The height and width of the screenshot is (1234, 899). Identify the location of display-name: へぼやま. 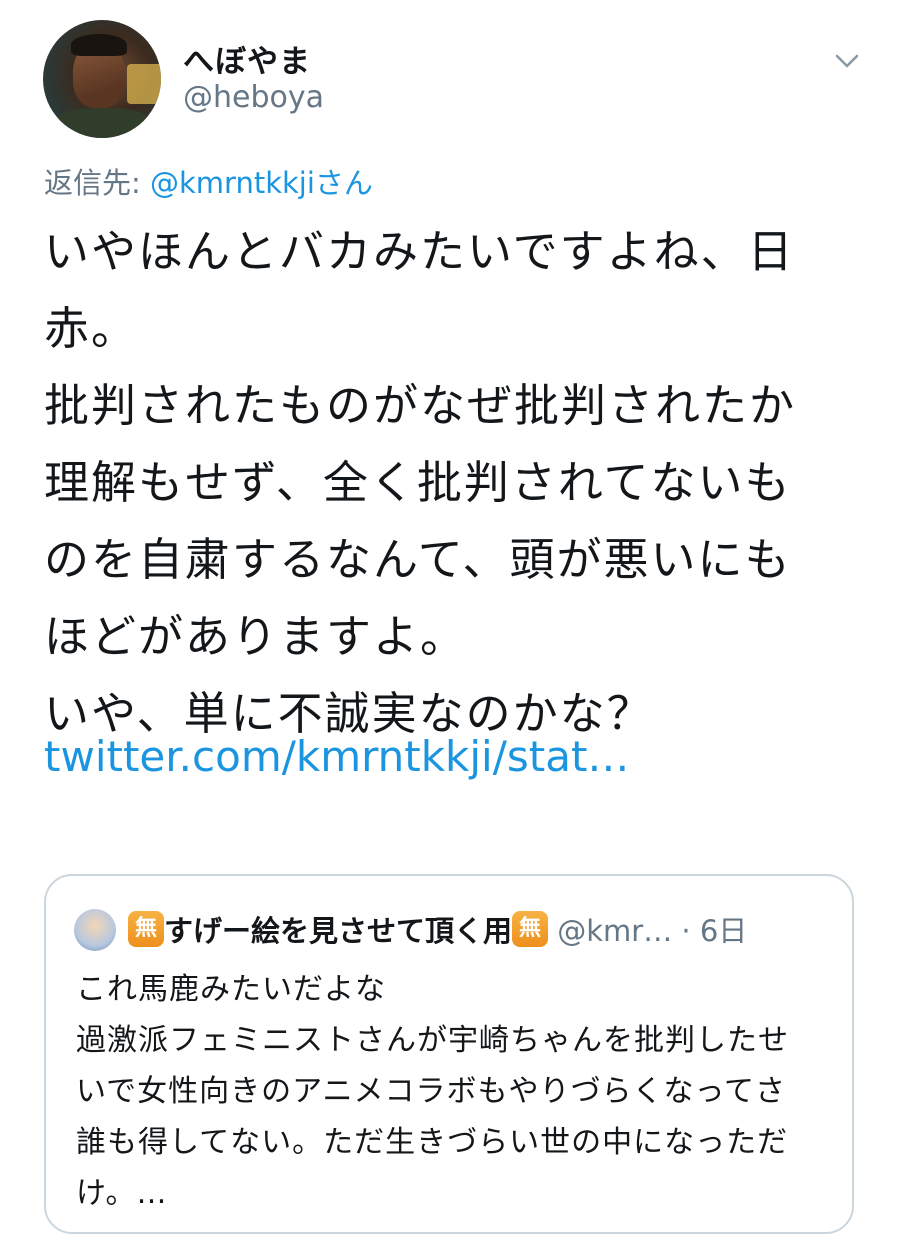
(247, 58).